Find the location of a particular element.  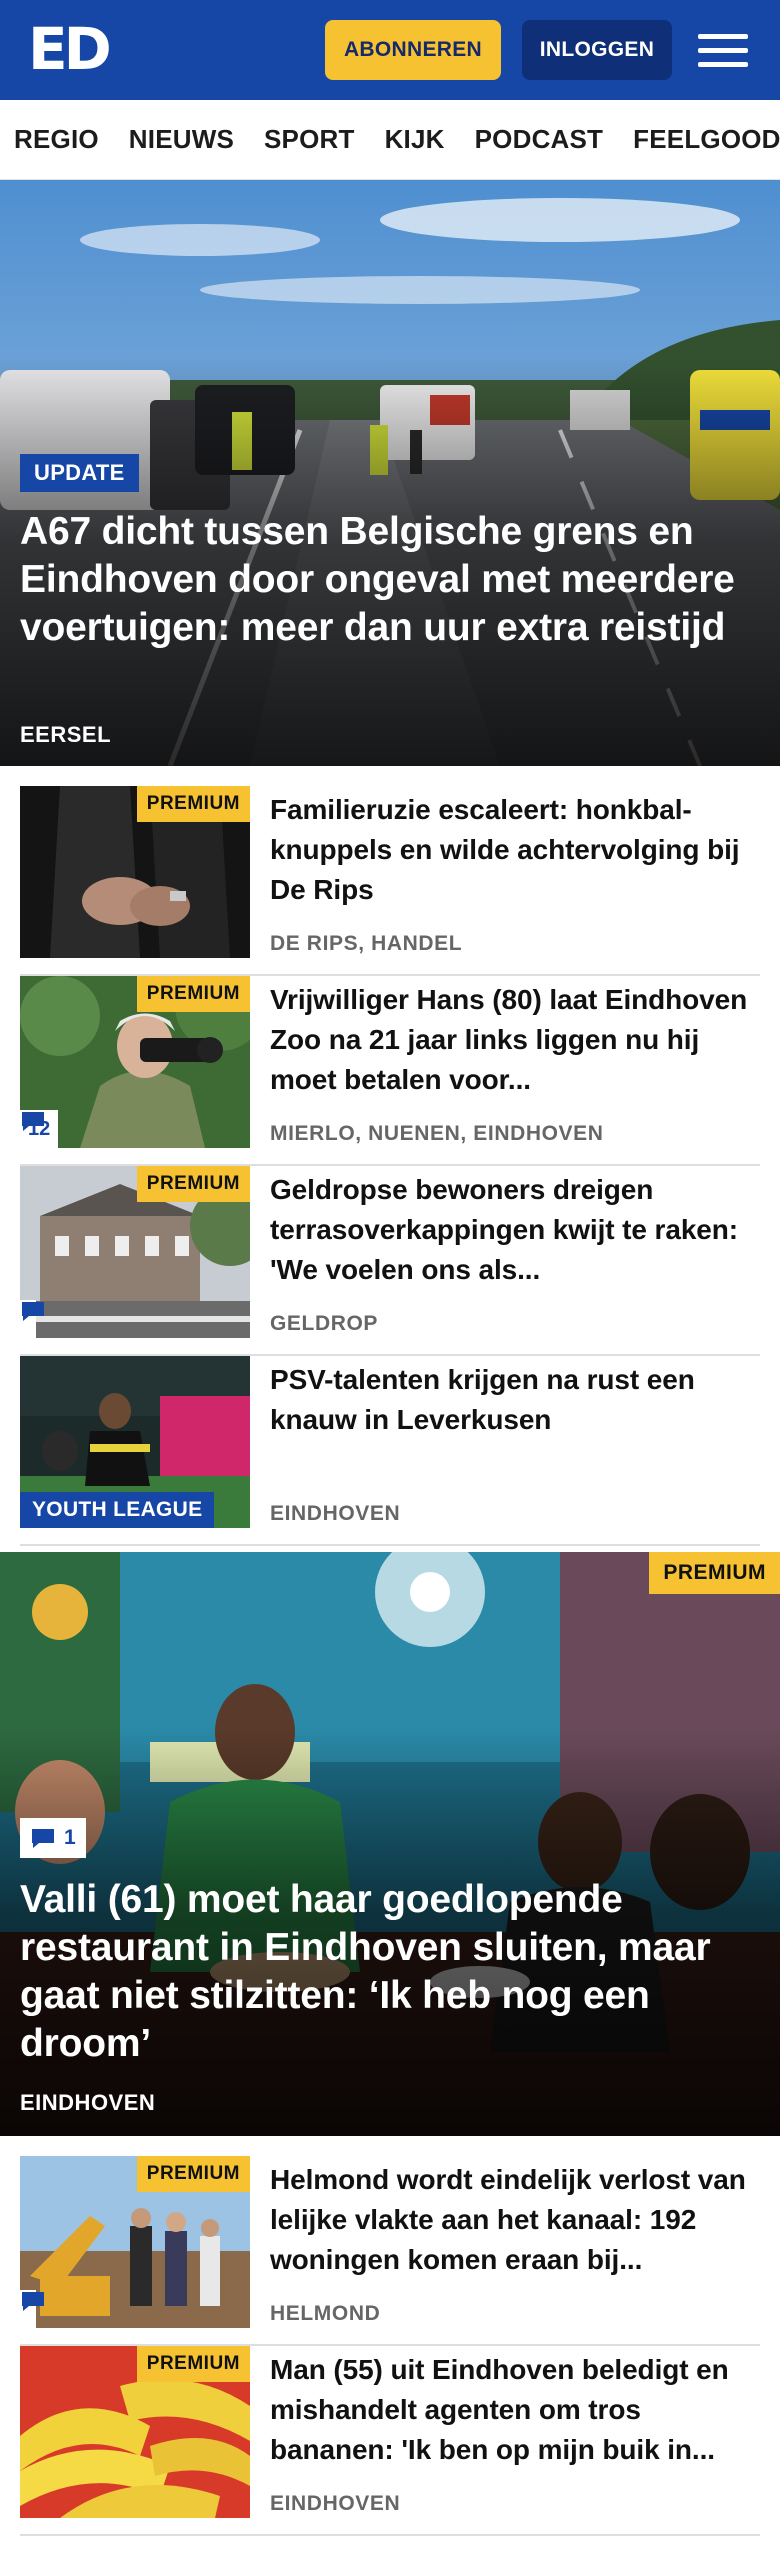

comment-count: 1 is located at coordinates (53, 1838).